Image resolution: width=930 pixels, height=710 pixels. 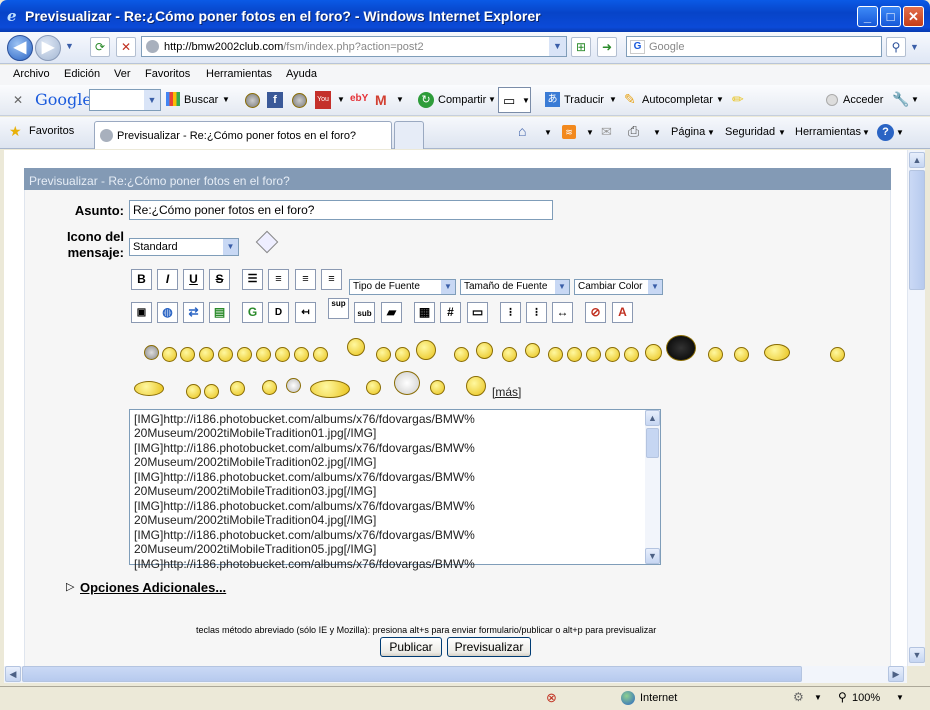 What do you see at coordinates (13, 674) in the screenshot?
I see `scroll-left-icon: ◀` at bounding box center [13, 674].